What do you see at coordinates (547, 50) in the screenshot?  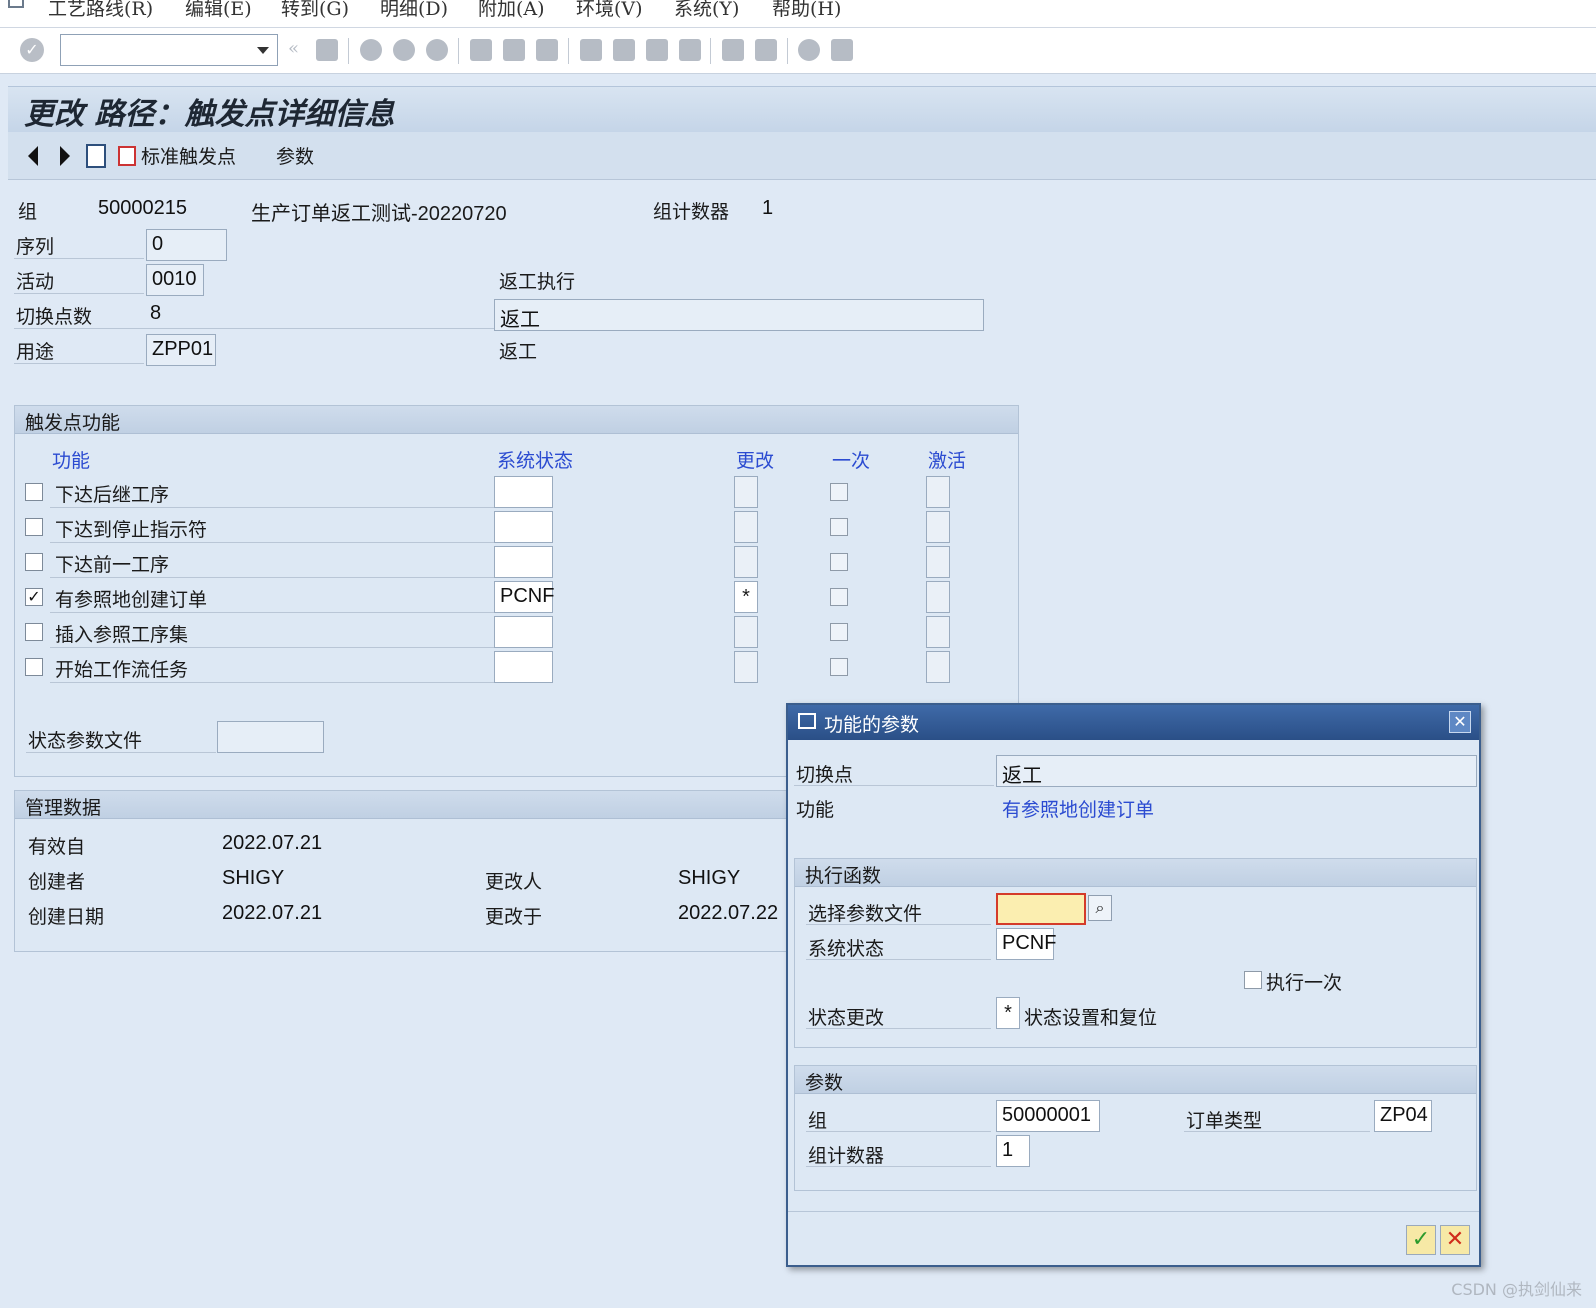 I see `find-next-icon` at bounding box center [547, 50].